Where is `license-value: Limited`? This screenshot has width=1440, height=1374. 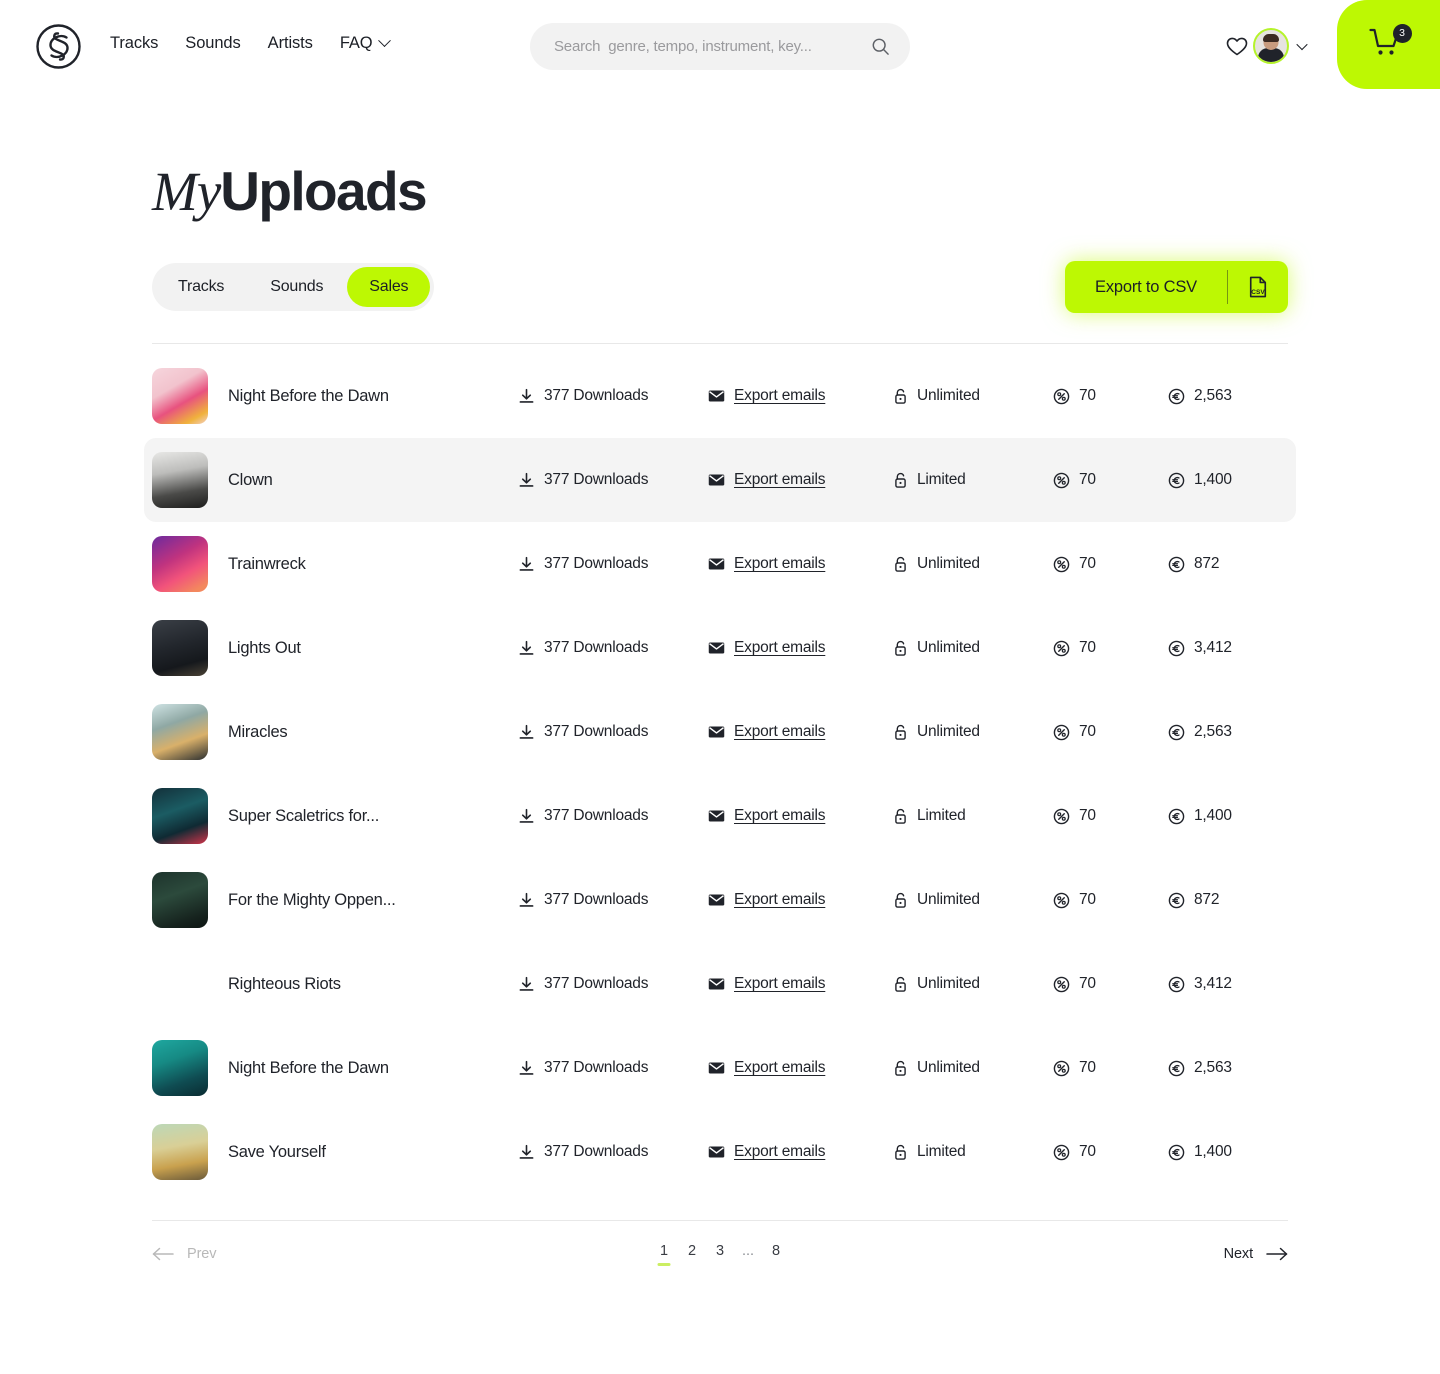 license-value: Limited is located at coordinates (941, 815).